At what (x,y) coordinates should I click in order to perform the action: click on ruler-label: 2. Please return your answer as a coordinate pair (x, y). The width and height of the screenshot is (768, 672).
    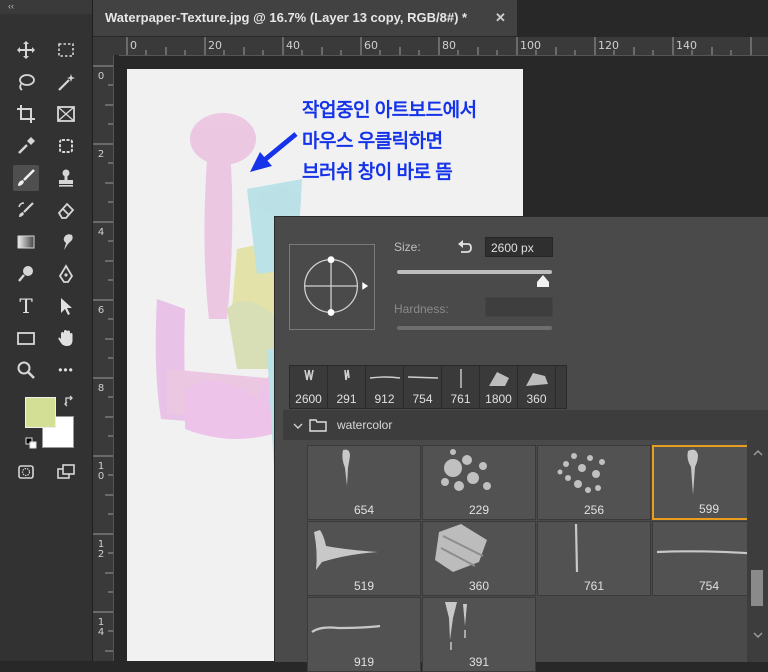
    Looking at the image, I should click on (101, 155).